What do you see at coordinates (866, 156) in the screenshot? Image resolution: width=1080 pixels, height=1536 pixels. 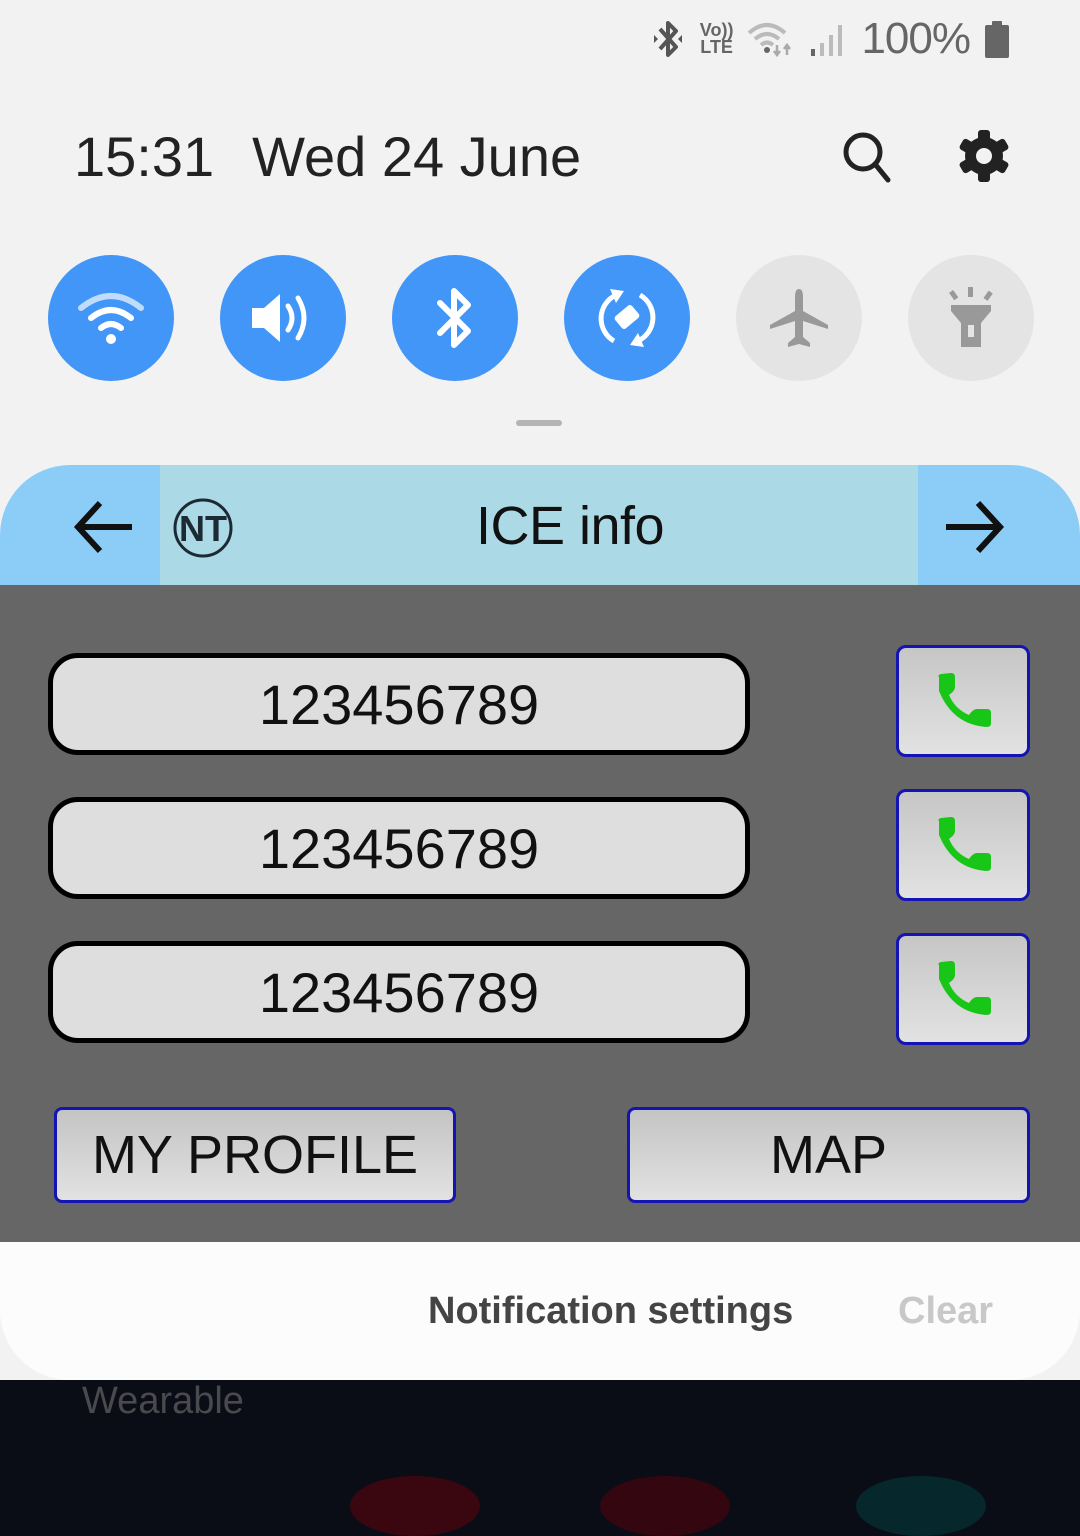 I see `search-icon` at bounding box center [866, 156].